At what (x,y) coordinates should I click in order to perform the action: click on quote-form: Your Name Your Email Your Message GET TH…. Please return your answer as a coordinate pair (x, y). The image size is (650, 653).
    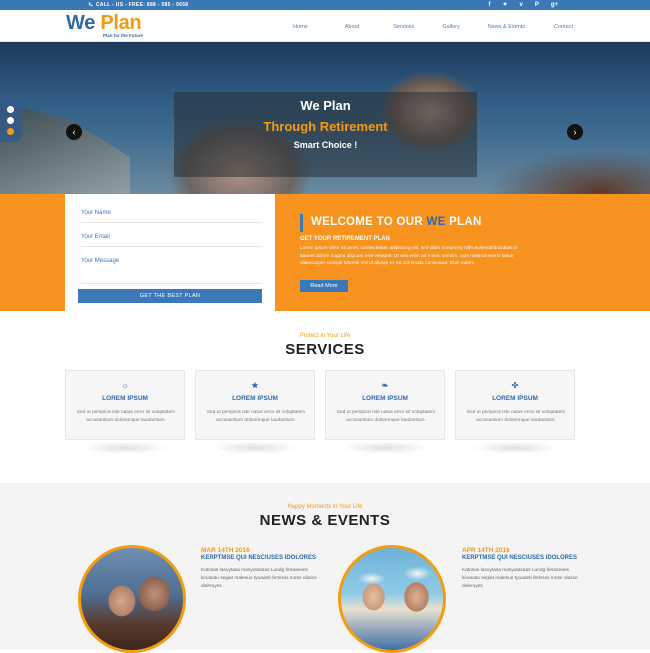
    Looking at the image, I should click on (170, 252).